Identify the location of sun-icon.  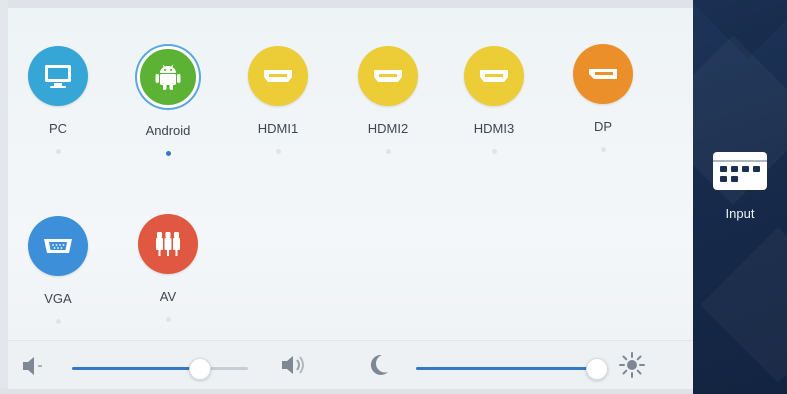
(632, 365).